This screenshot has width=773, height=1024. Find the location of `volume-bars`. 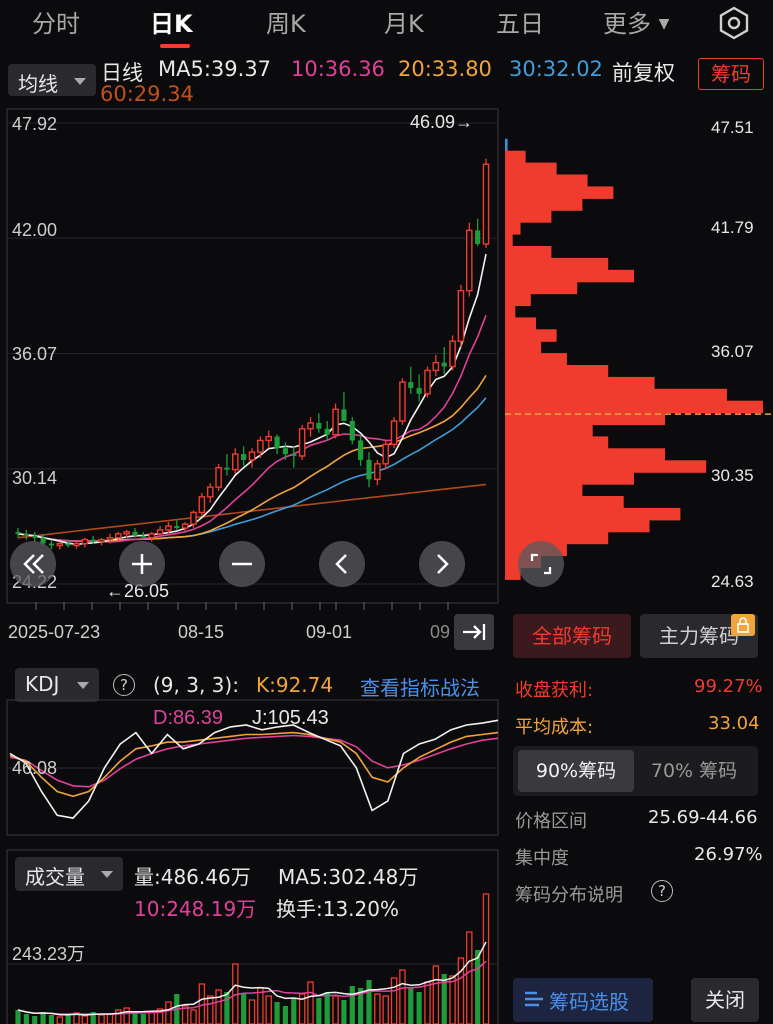

volume-bars is located at coordinates (252, 958).